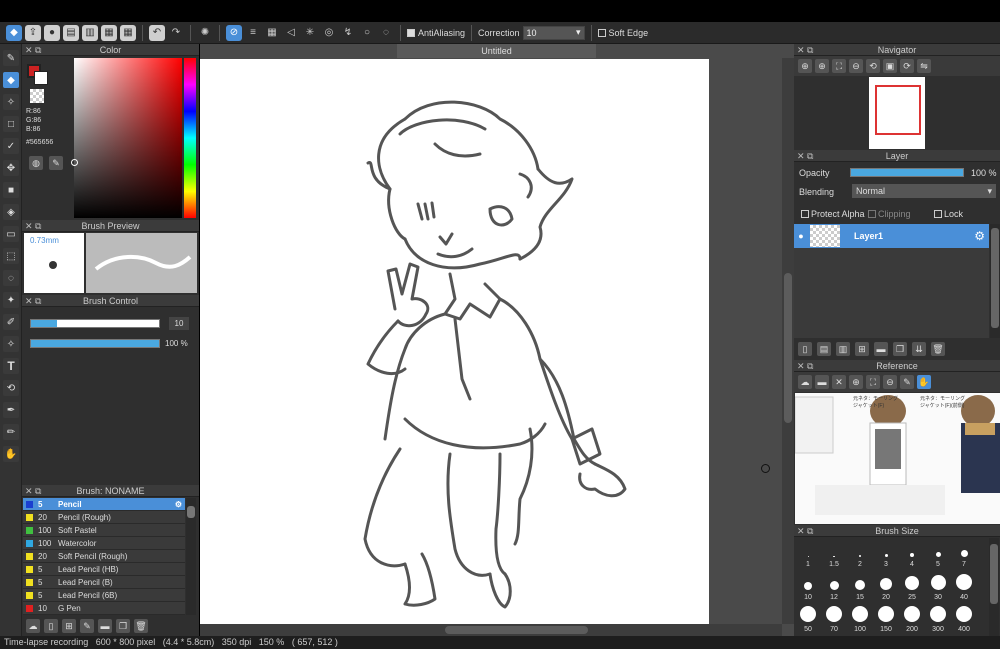  Describe the element at coordinates (11, 388) in the screenshot. I see `divide-tool-icon: ⟲` at that location.